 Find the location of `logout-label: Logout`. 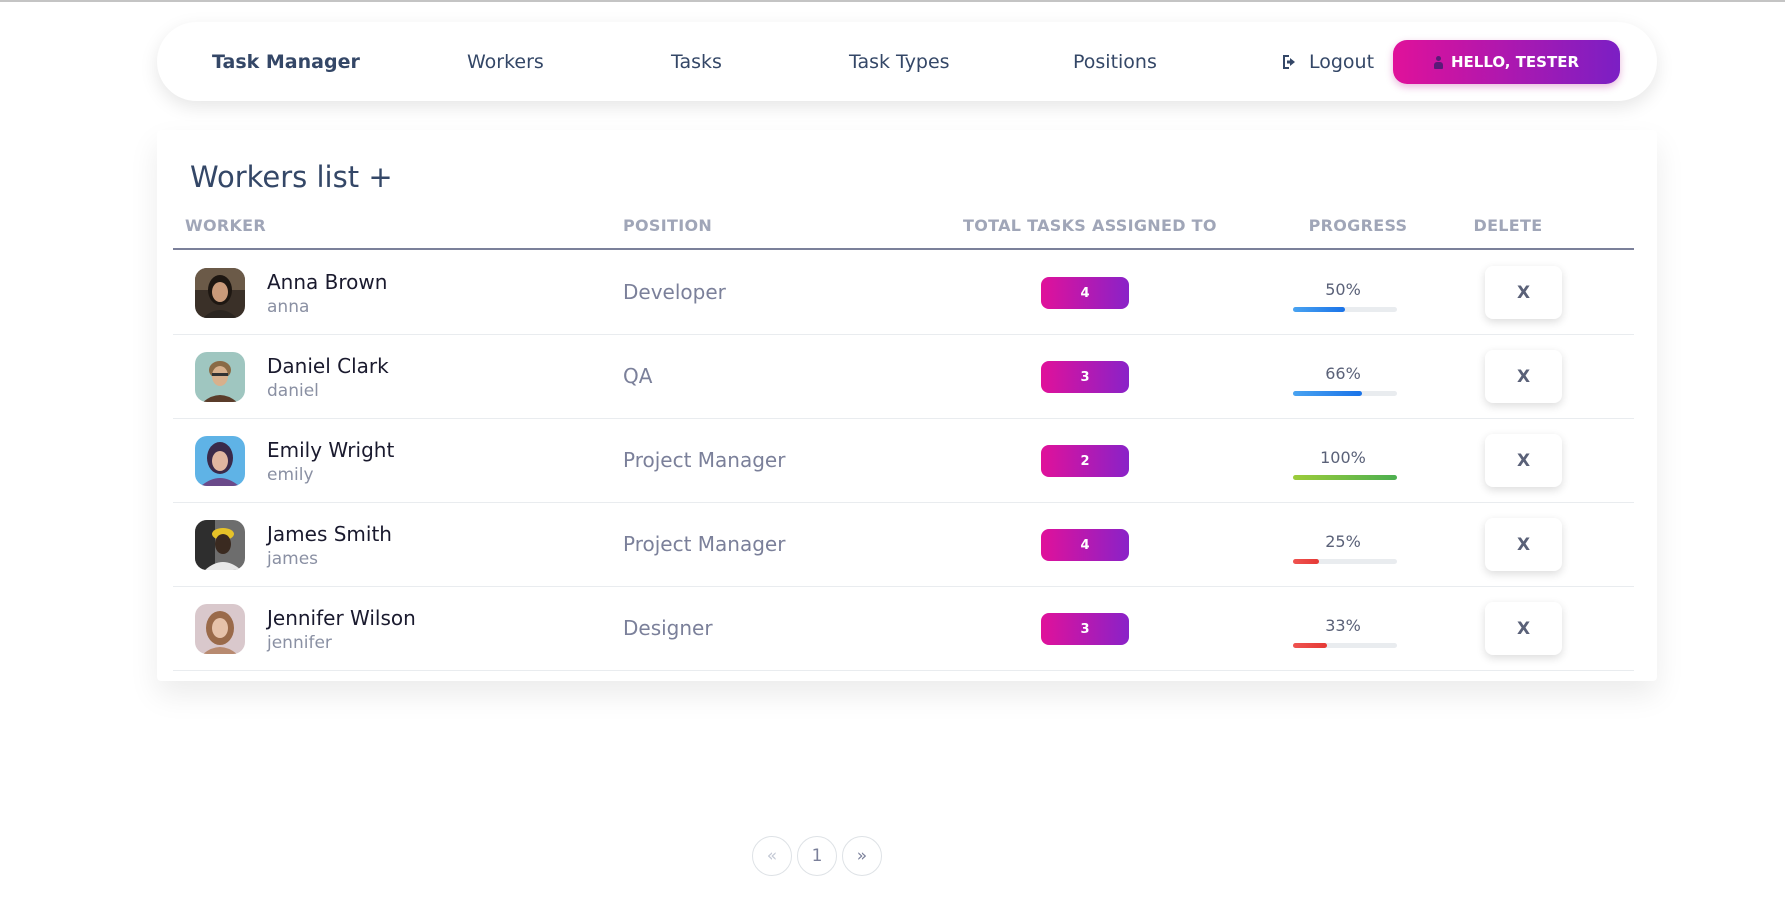

logout-label: Logout is located at coordinates (1342, 61).